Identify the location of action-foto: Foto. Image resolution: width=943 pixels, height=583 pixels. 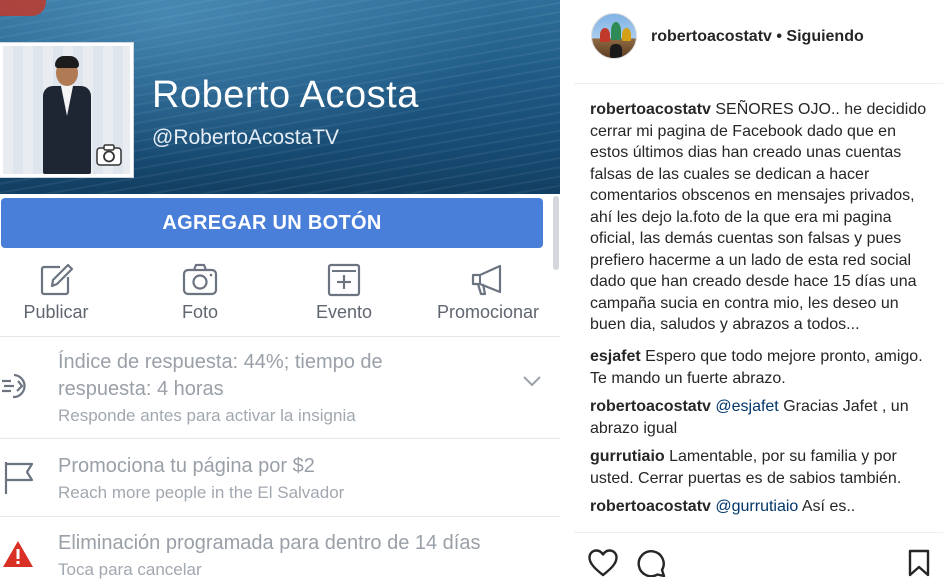
(200, 296).